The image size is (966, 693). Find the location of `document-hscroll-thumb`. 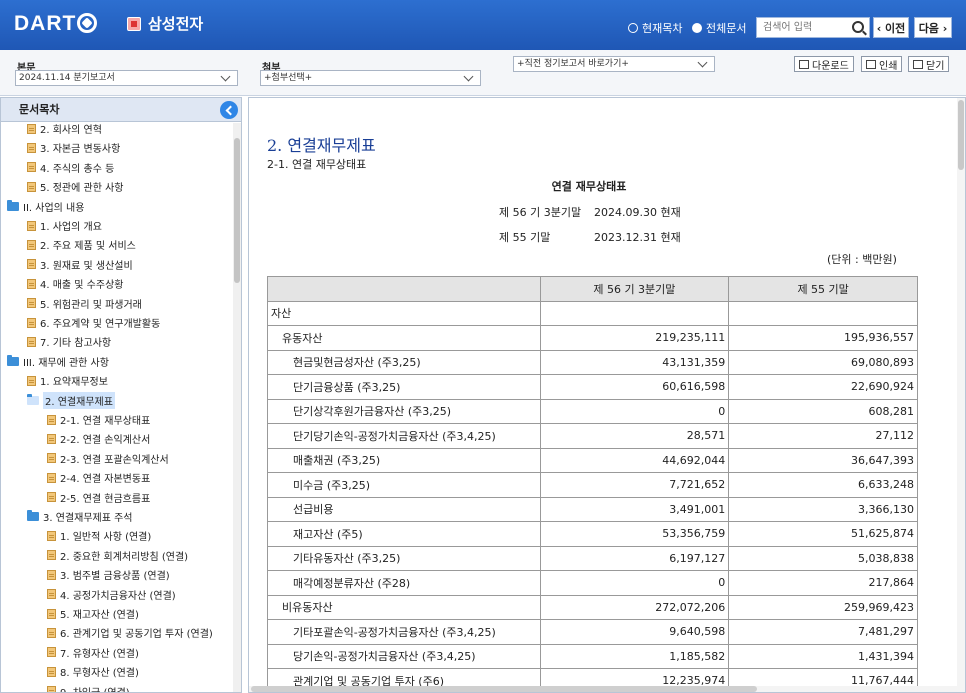

document-hscroll-thumb is located at coordinates (504, 689).